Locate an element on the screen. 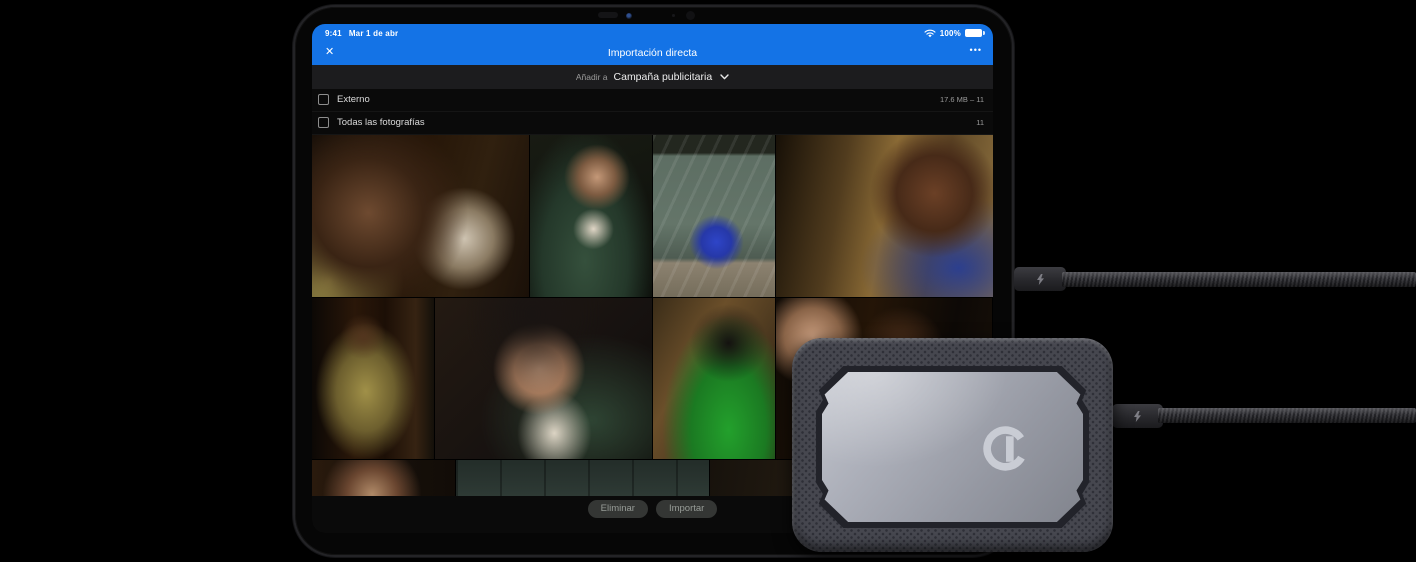 This screenshot has height=562, width=1416. photo-thumbnail-r1c1 is located at coordinates (420, 215).